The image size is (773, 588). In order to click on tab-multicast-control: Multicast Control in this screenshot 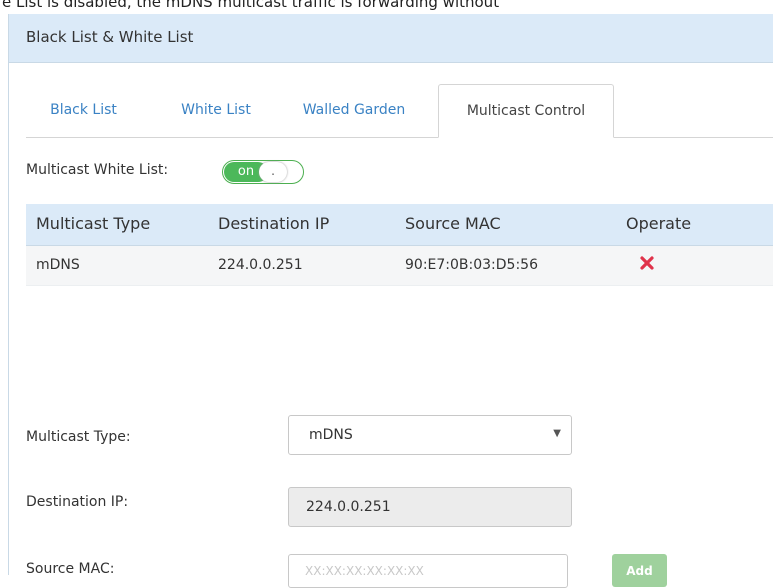, I will do `click(526, 111)`.